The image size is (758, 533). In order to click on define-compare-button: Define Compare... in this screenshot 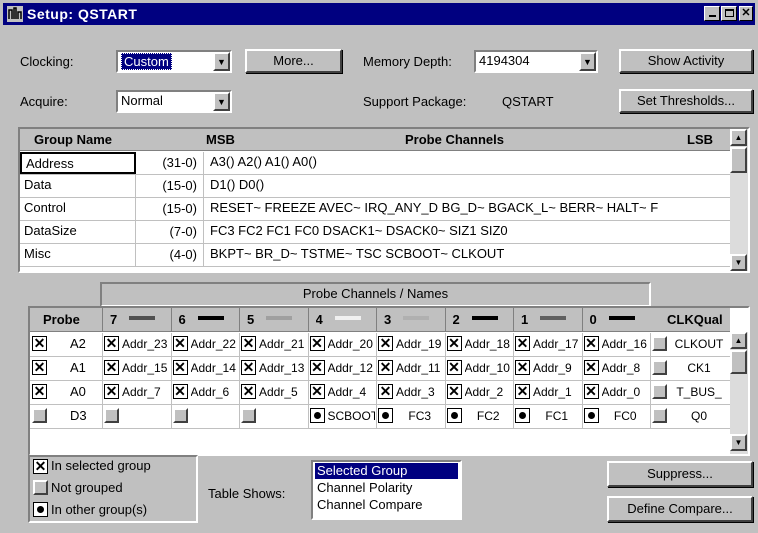, I will do `click(680, 509)`.